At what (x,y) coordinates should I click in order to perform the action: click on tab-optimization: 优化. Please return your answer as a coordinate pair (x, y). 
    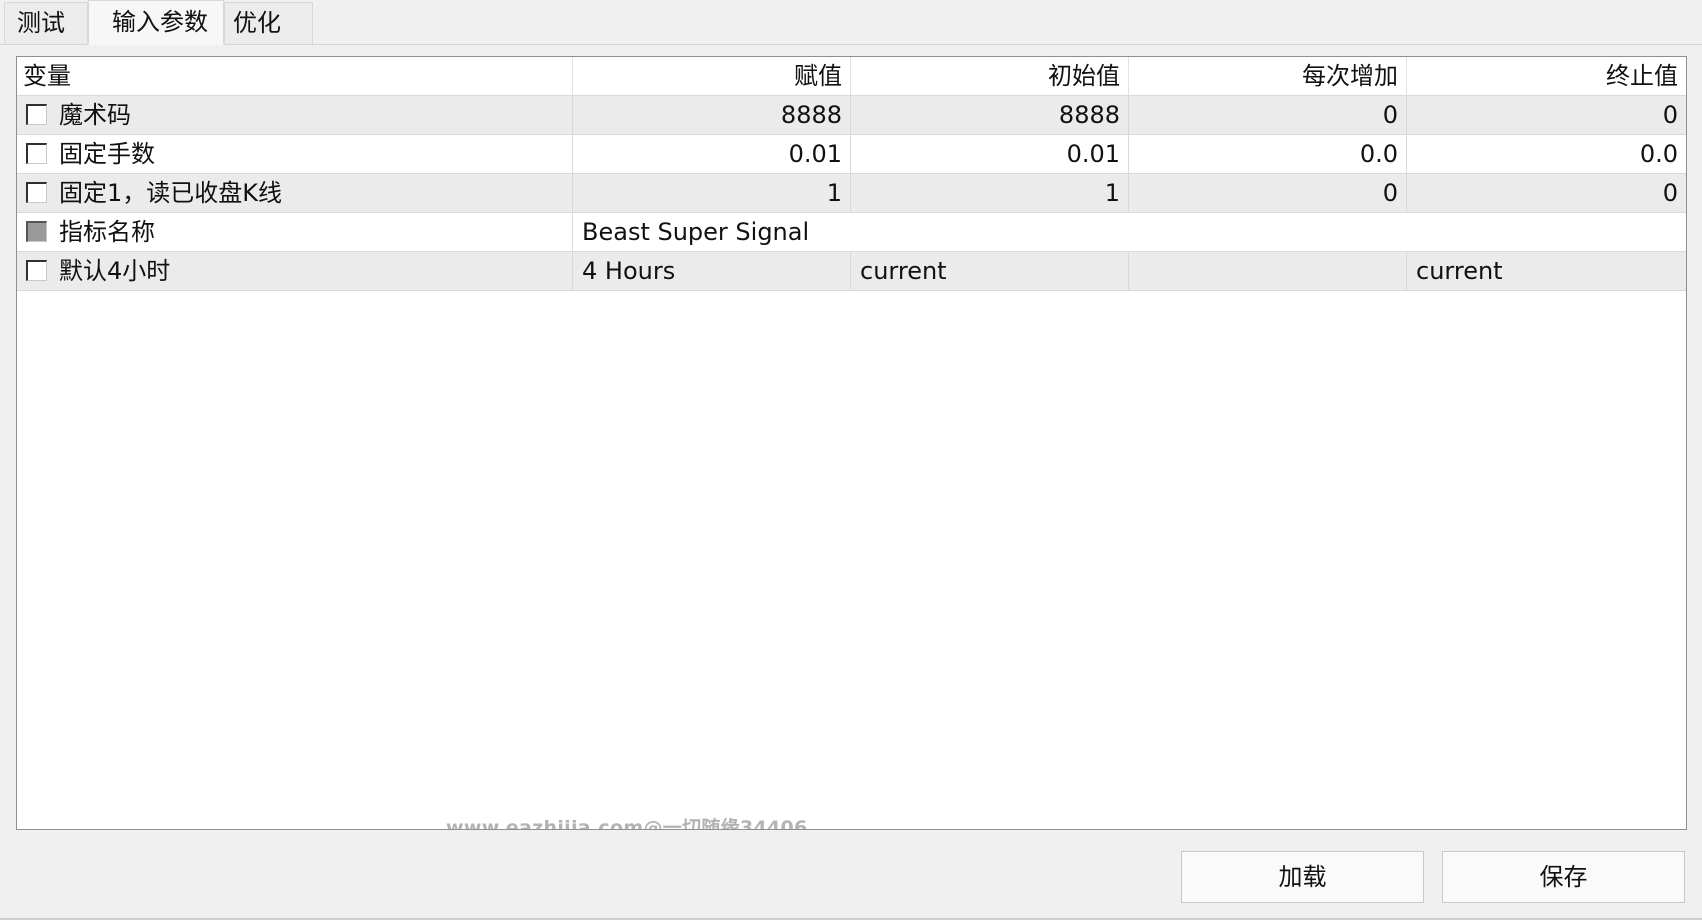
    Looking at the image, I should click on (268, 23).